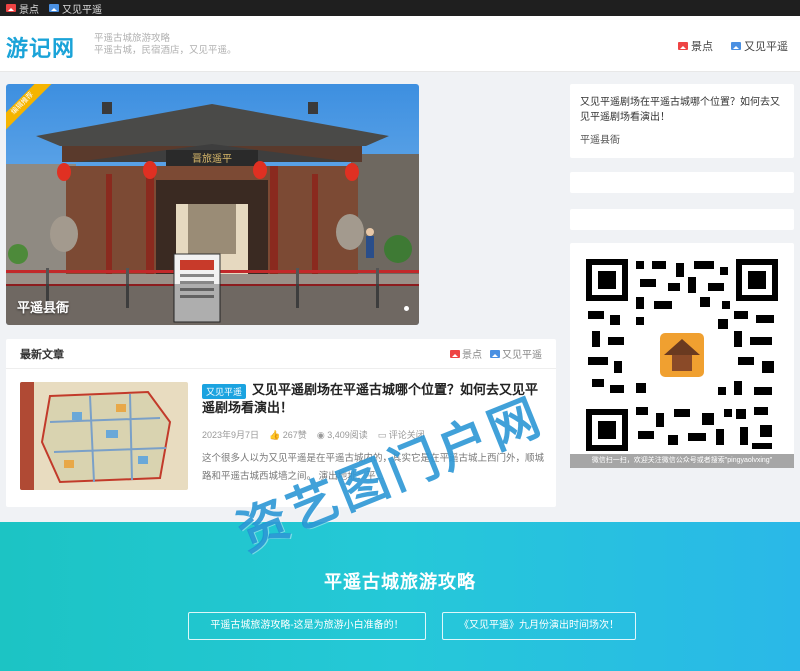 The image size is (800, 671). What do you see at coordinates (132, 38) in the screenshot?
I see `tagline-line-1: 平遥古城旅游攻略` at bounding box center [132, 38].